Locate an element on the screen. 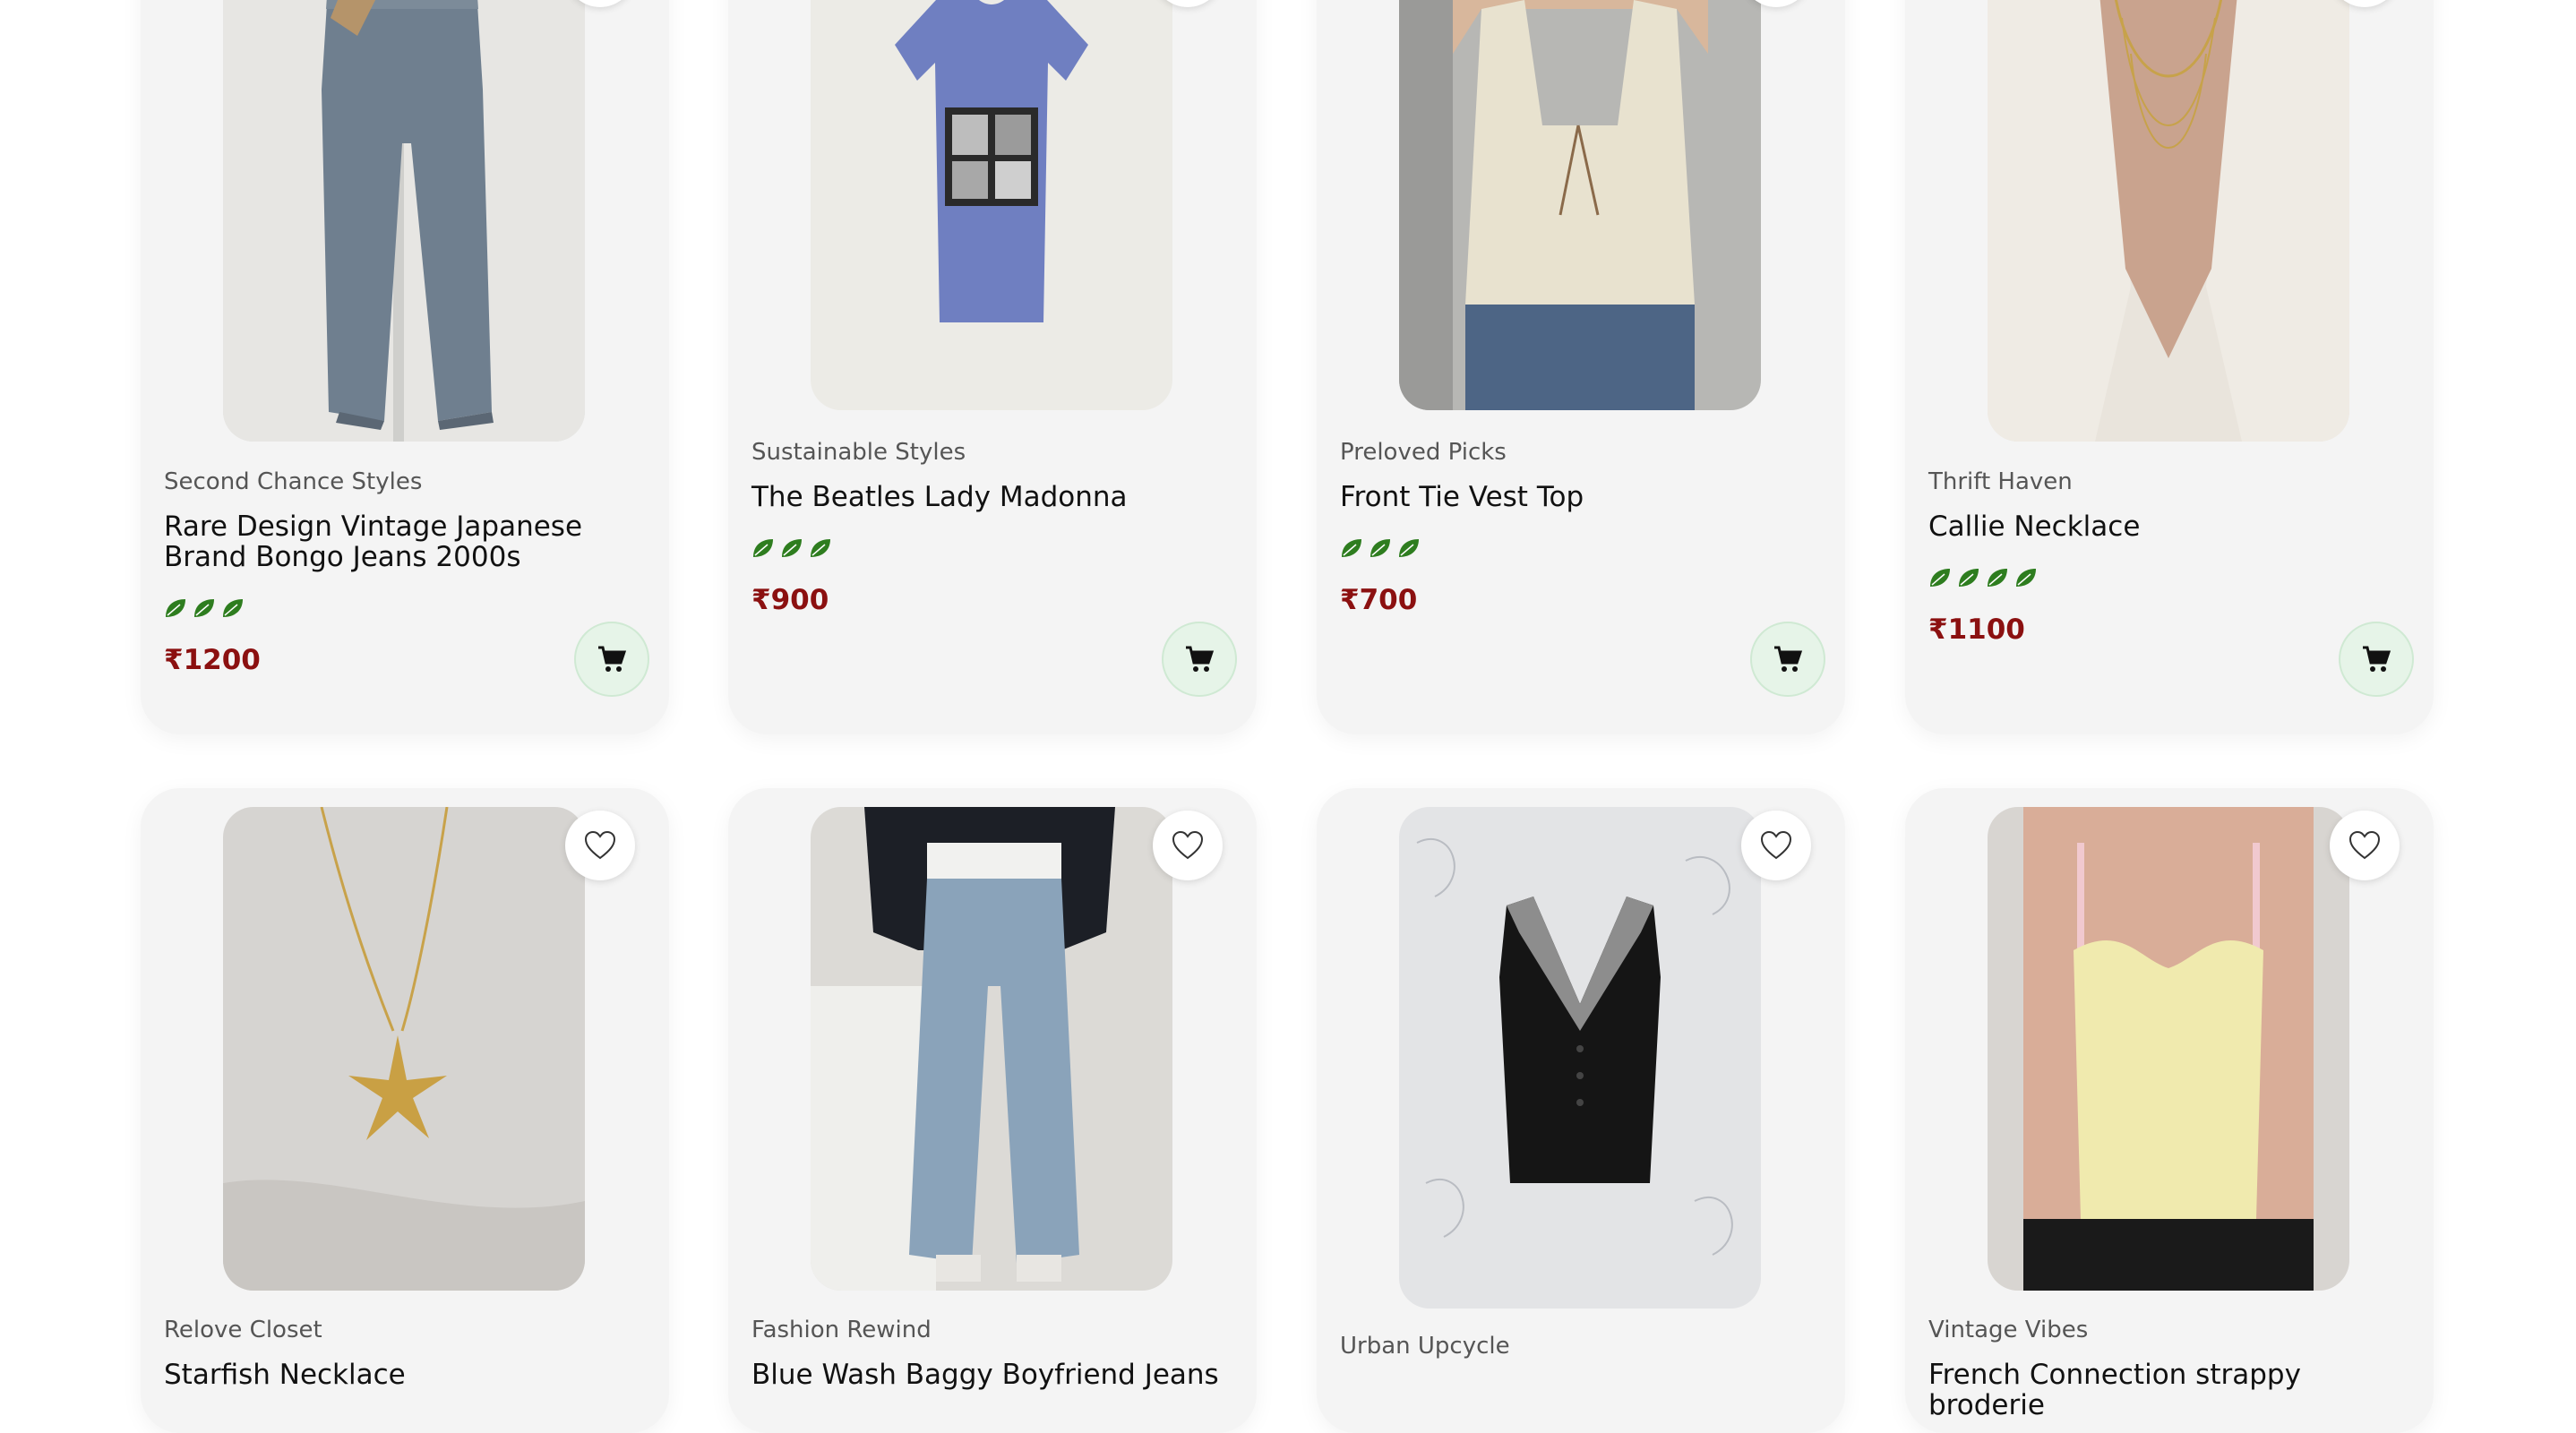  product-title: Callie Necklace is located at coordinates (2169, 526).